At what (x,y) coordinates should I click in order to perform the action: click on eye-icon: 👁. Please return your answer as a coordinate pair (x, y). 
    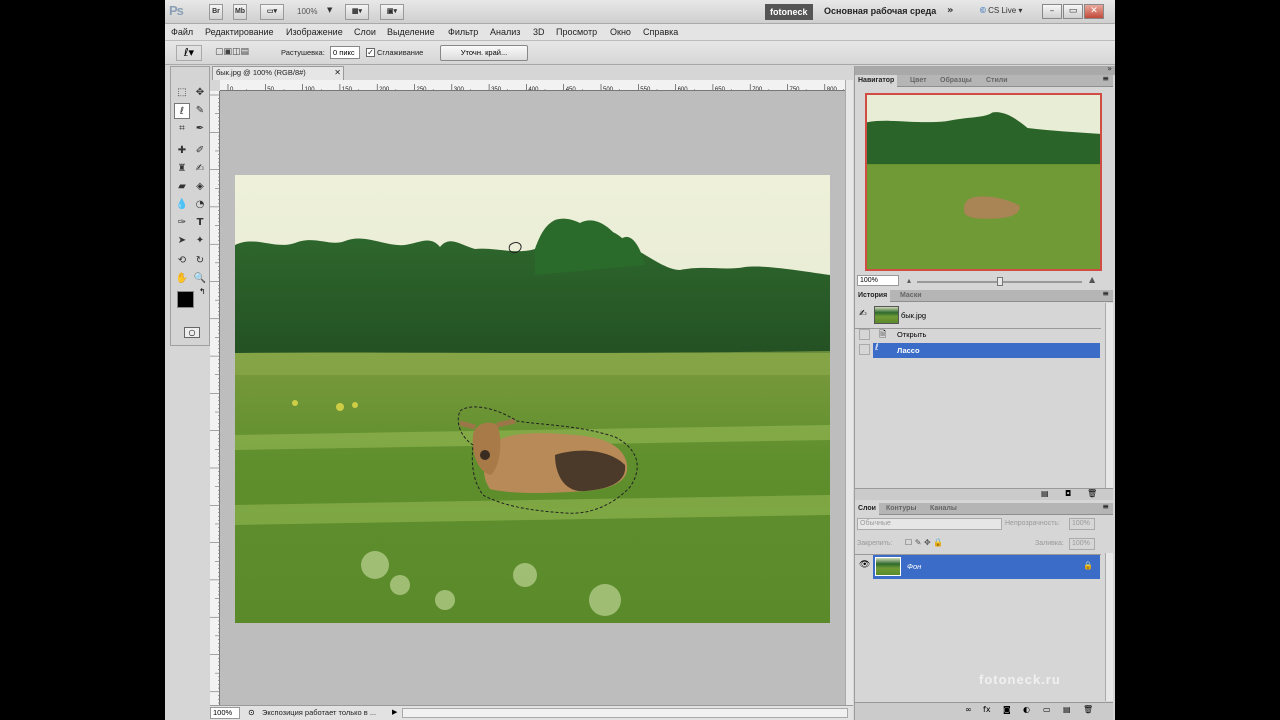
    Looking at the image, I should click on (864, 565).